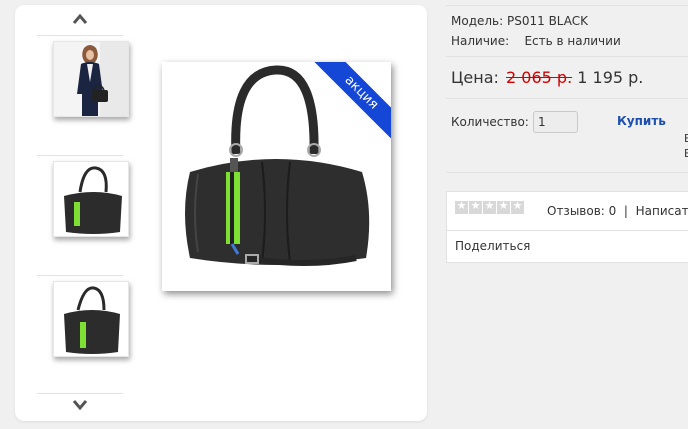 The image size is (688, 429). I want to click on new-price: 1 195 р., so click(610, 77).